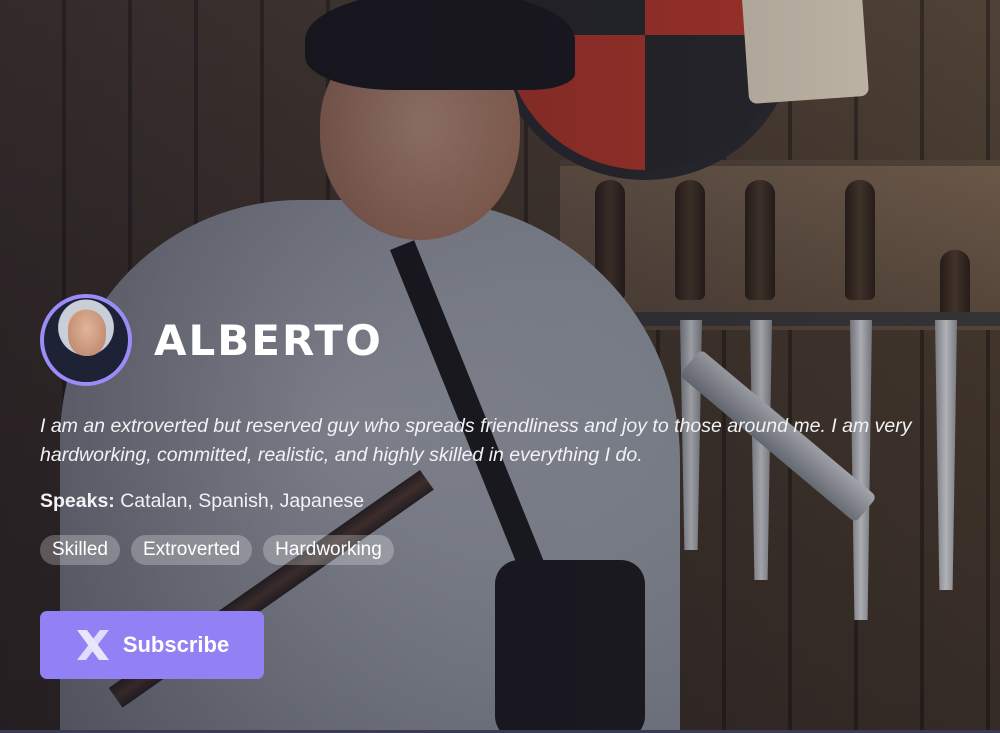 This screenshot has height=733, width=1000. I want to click on tag-hardworking: Hardworking, so click(328, 550).